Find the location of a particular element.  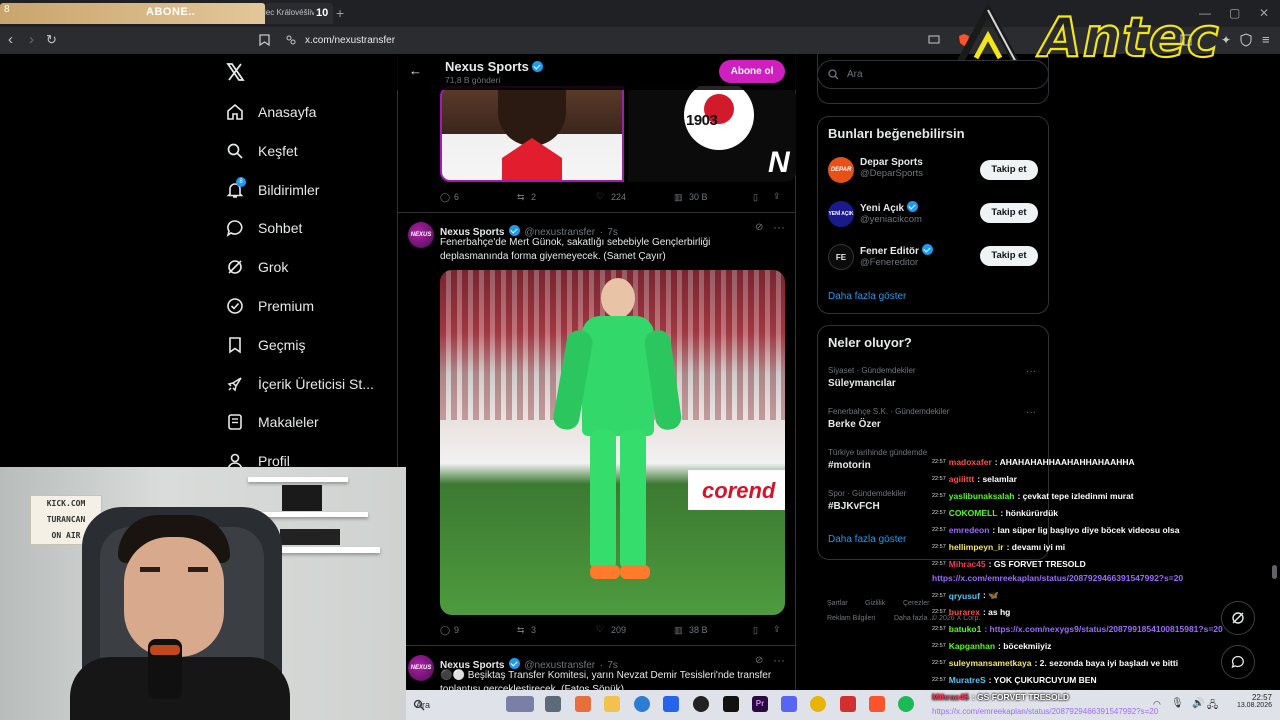

clock: 22:57 13.08.2026 is located at coordinates (1247, 701).